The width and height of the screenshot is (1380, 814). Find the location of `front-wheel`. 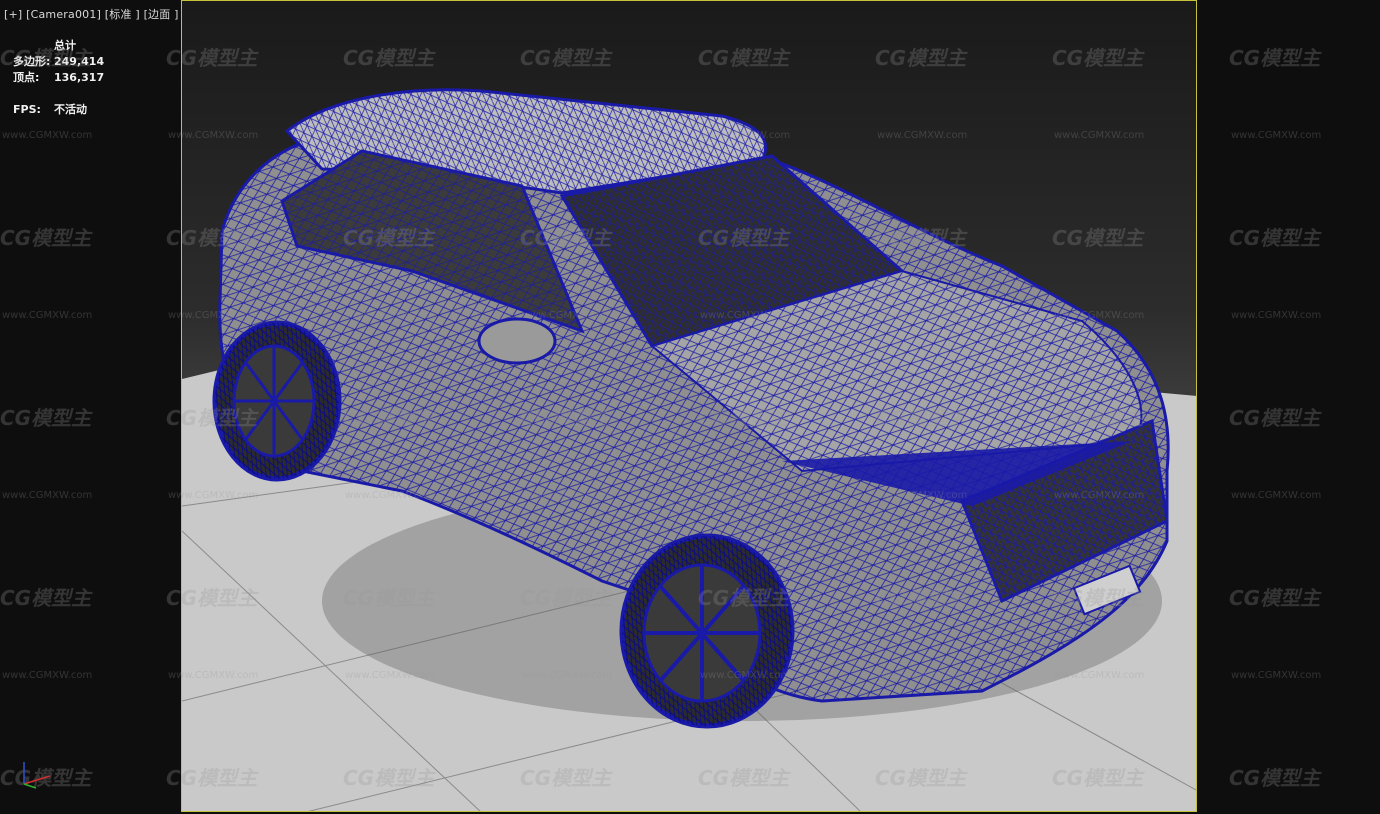

front-wheel is located at coordinates (707, 631).